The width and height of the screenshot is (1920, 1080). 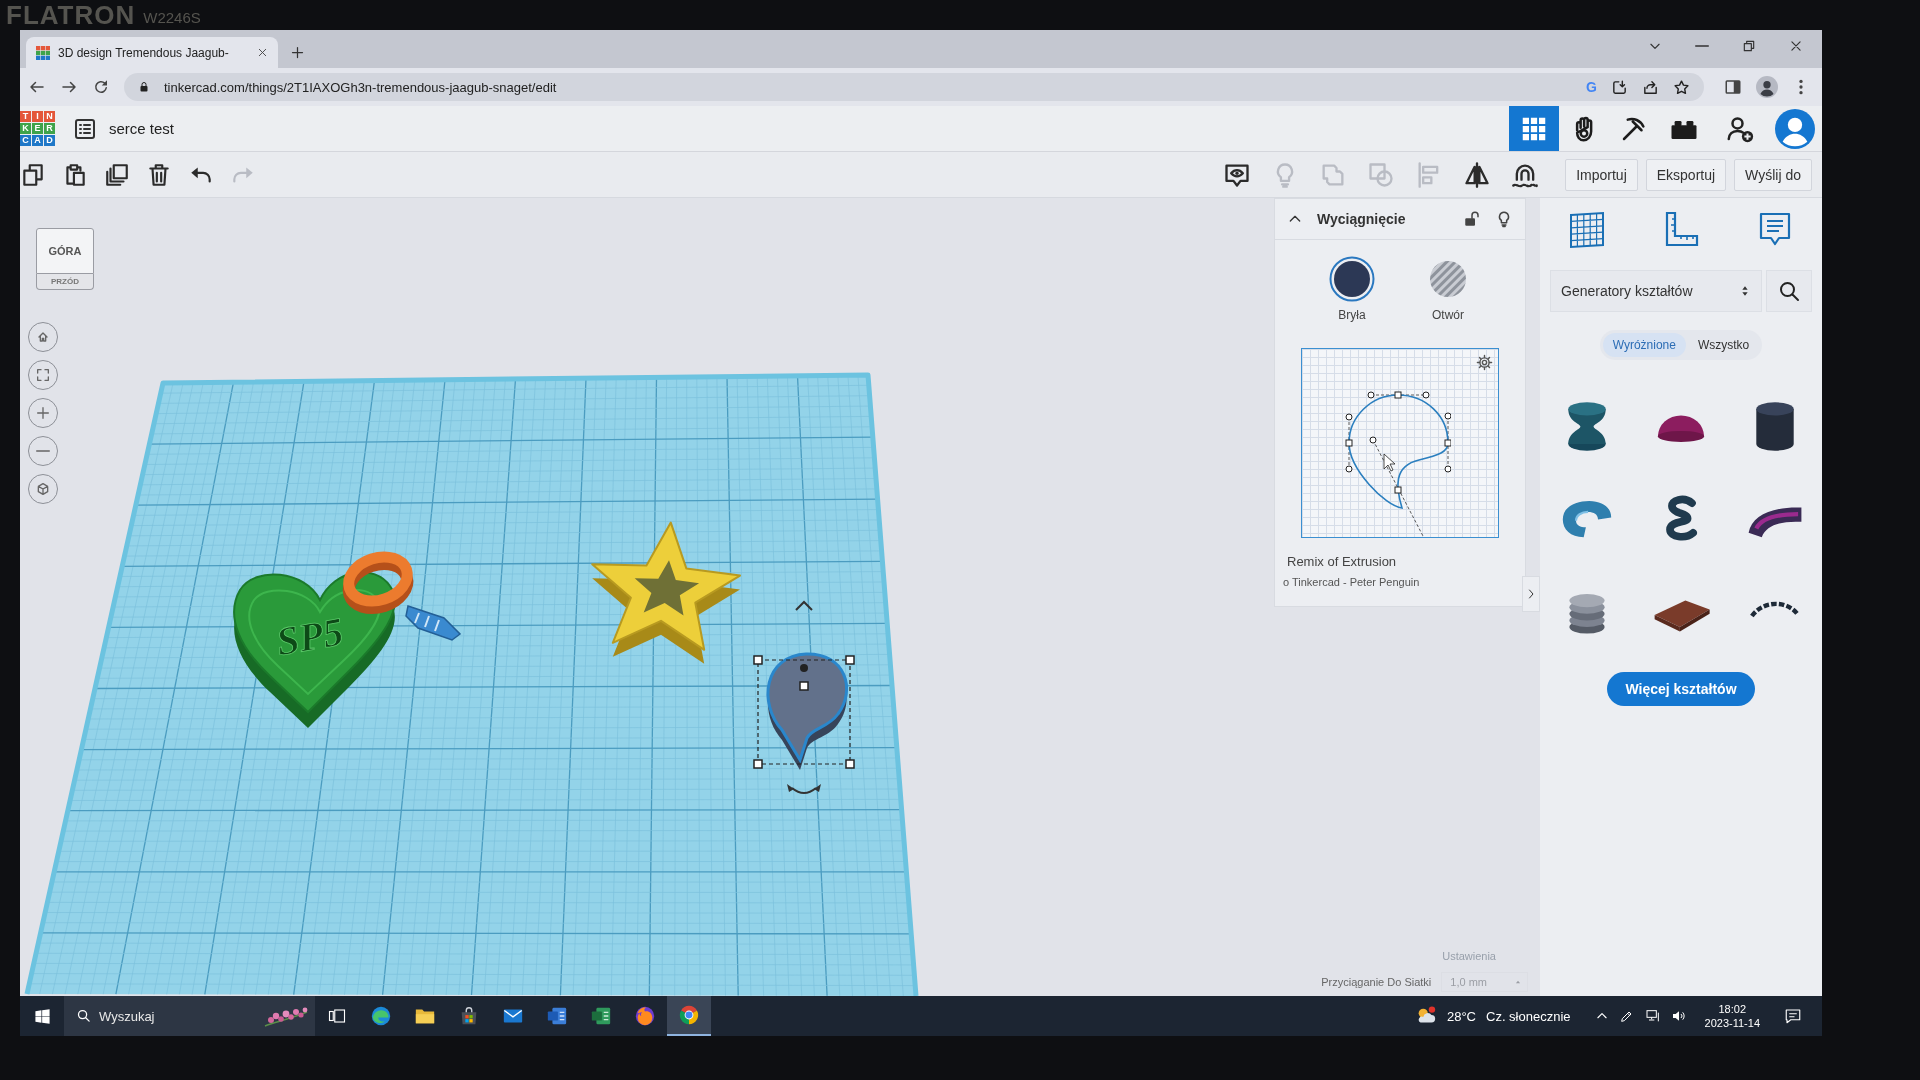 I want to click on cube-icon, so click(x=43, y=489).